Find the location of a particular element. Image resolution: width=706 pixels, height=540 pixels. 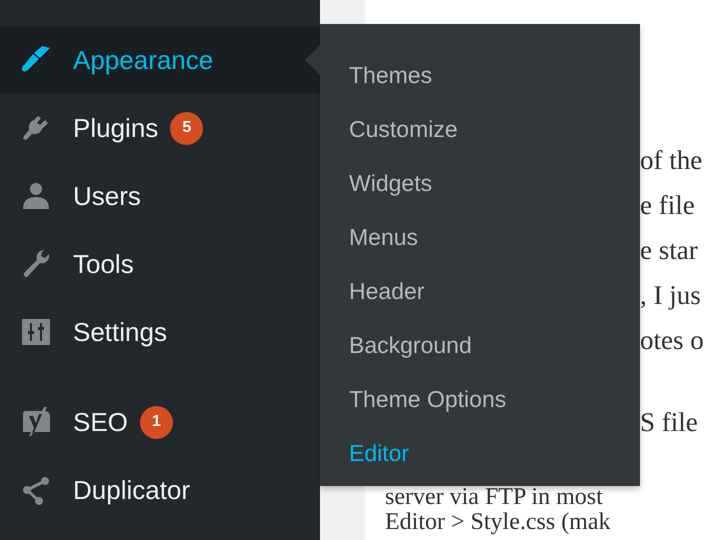

text-line: server via FTP in most is located at coordinates (494, 497).